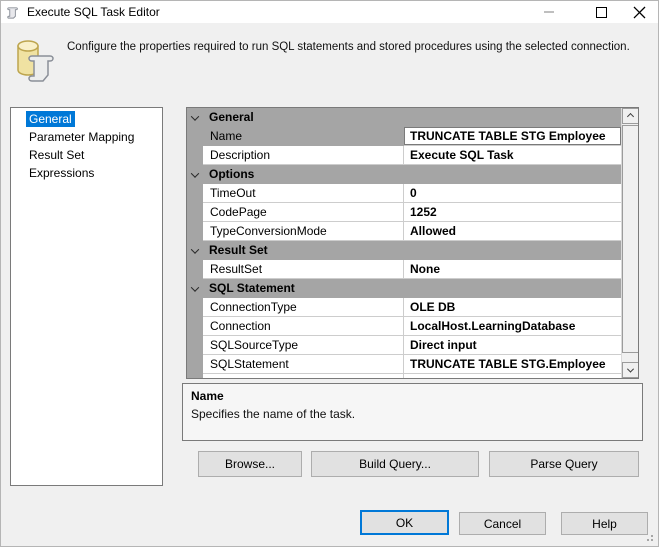 The width and height of the screenshot is (659, 547). What do you see at coordinates (604, 523) in the screenshot?
I see `help-button: Help` at bounding box center [604, 523].